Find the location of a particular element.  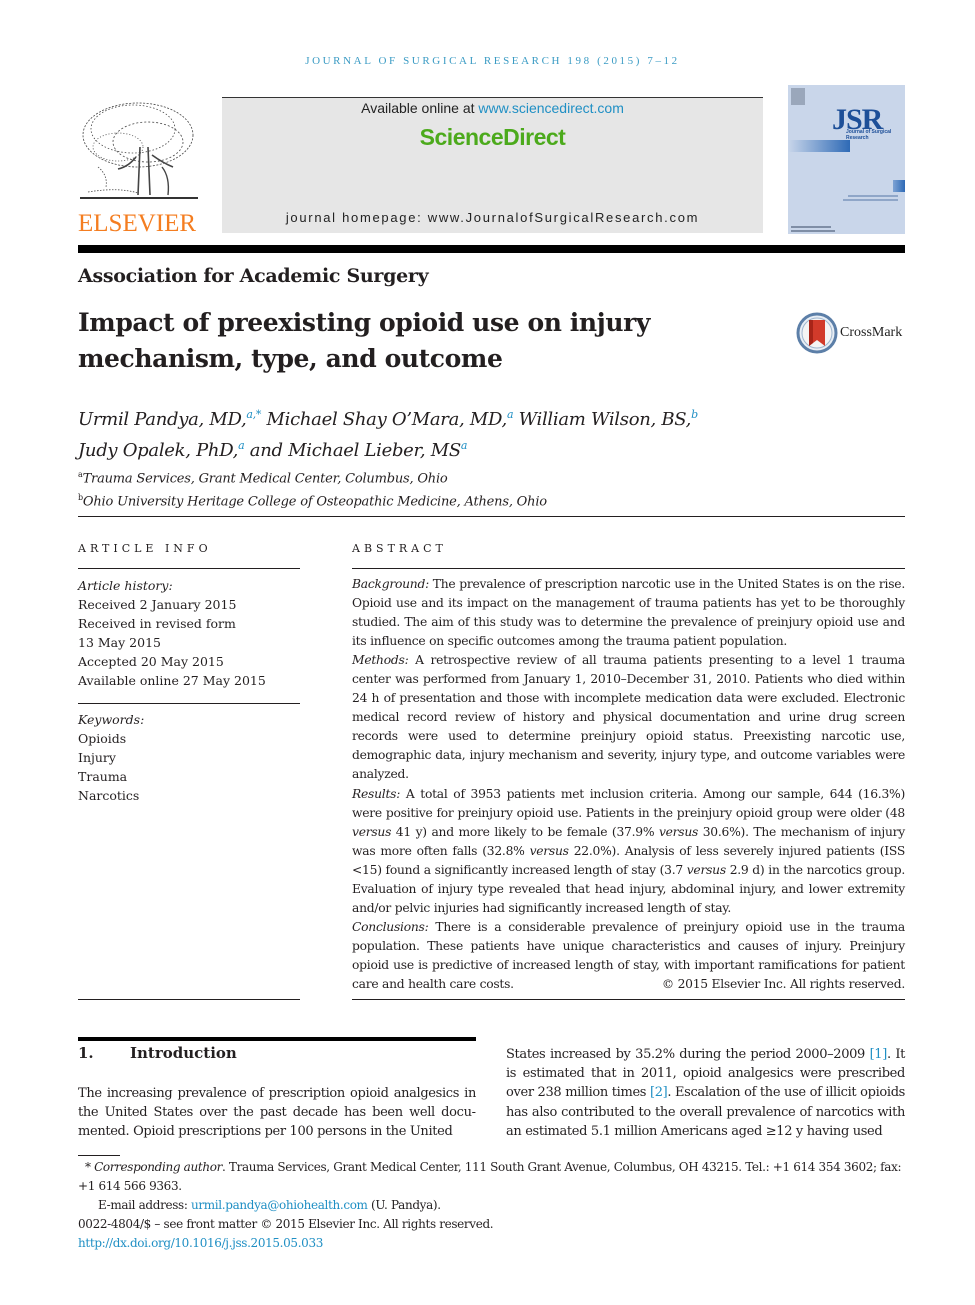

author-name: William Wilson, BS, is located at coordinates (605, 419).